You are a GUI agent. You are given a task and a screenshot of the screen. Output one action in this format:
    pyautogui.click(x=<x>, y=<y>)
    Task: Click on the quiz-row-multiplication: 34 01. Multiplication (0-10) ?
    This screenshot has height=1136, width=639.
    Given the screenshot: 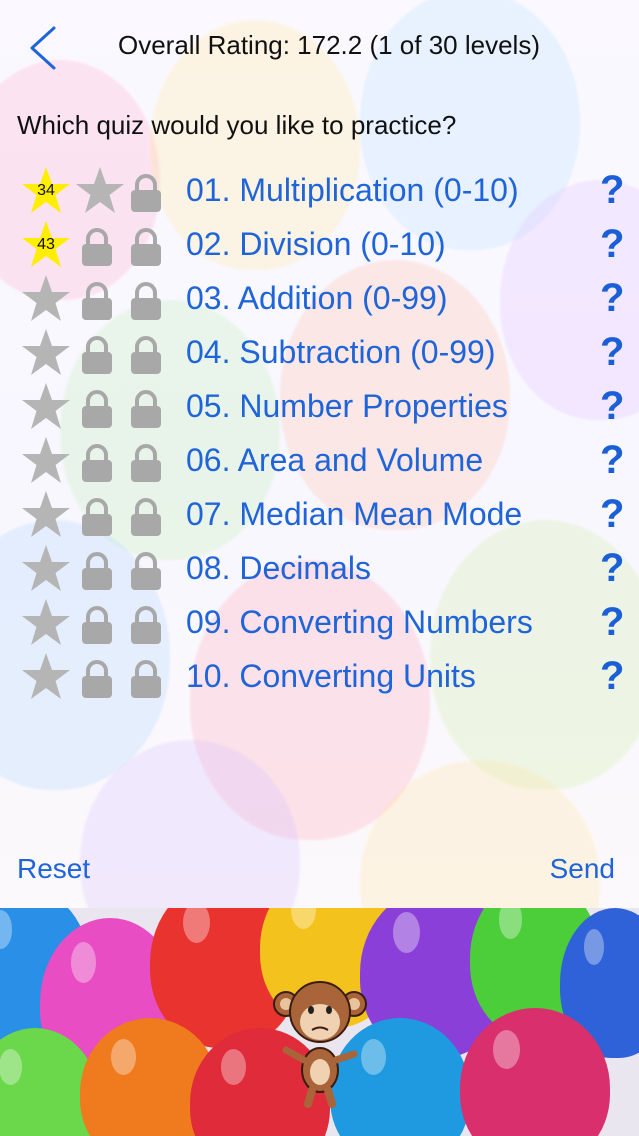 What is the action you would take?
    pyautogui.click(x=319, y=191)
    